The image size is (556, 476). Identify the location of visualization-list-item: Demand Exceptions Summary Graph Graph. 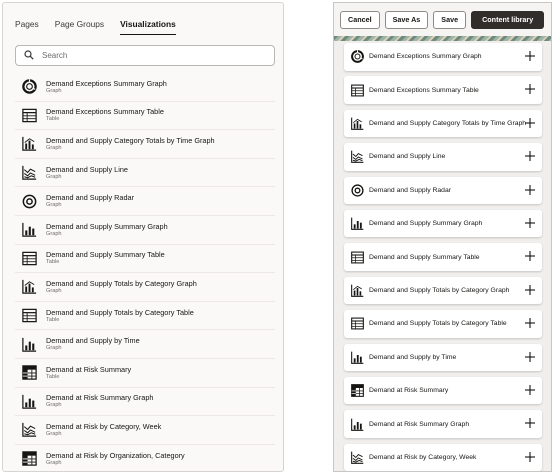
(145, 87).